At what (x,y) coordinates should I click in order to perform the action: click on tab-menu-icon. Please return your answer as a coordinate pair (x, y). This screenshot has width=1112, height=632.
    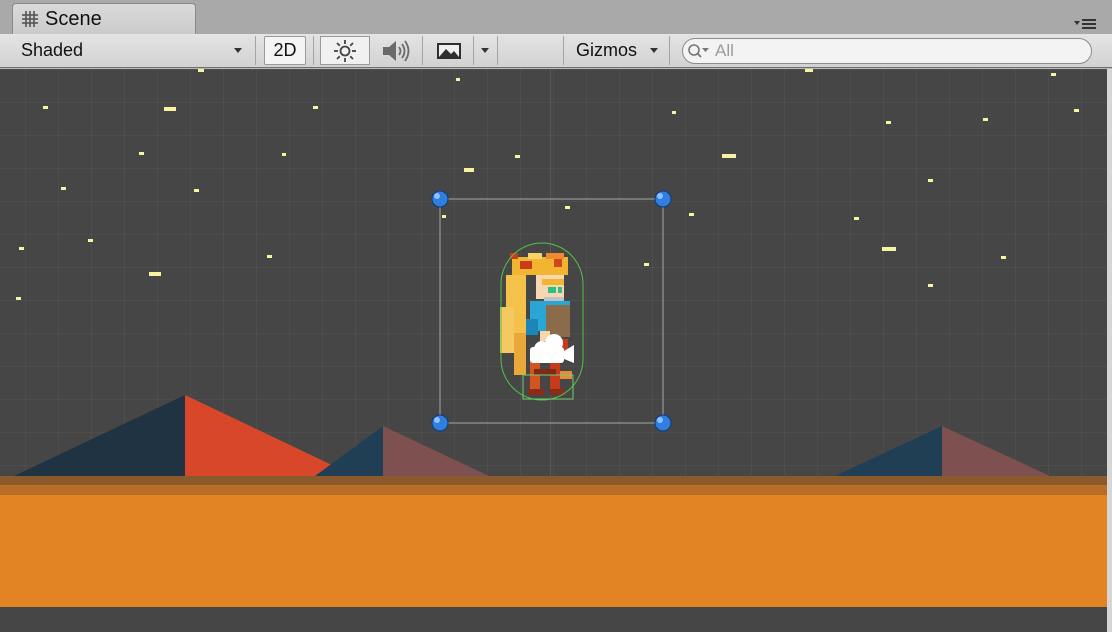
    Looking at the image, I should click on (1086, 24).